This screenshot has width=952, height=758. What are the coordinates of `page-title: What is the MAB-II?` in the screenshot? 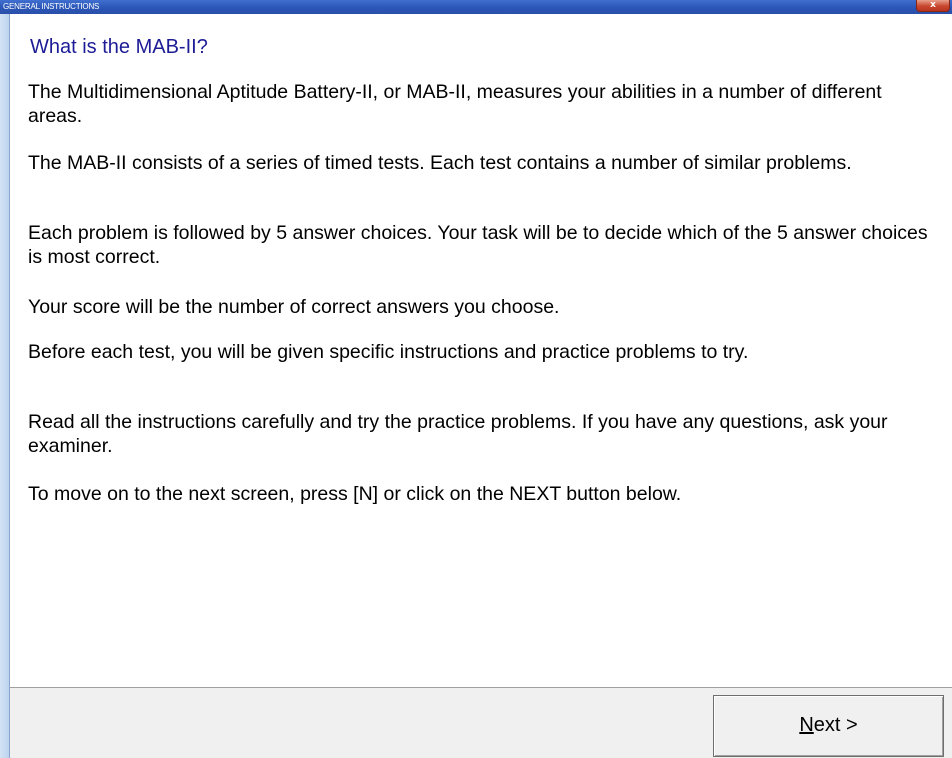 It's located at (119, 47).